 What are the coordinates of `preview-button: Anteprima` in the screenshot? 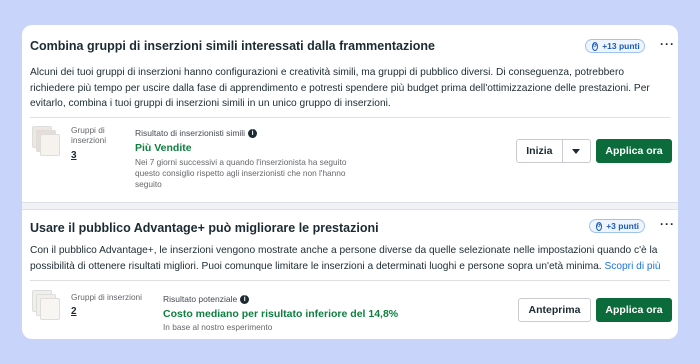 It's located at (554, 310).